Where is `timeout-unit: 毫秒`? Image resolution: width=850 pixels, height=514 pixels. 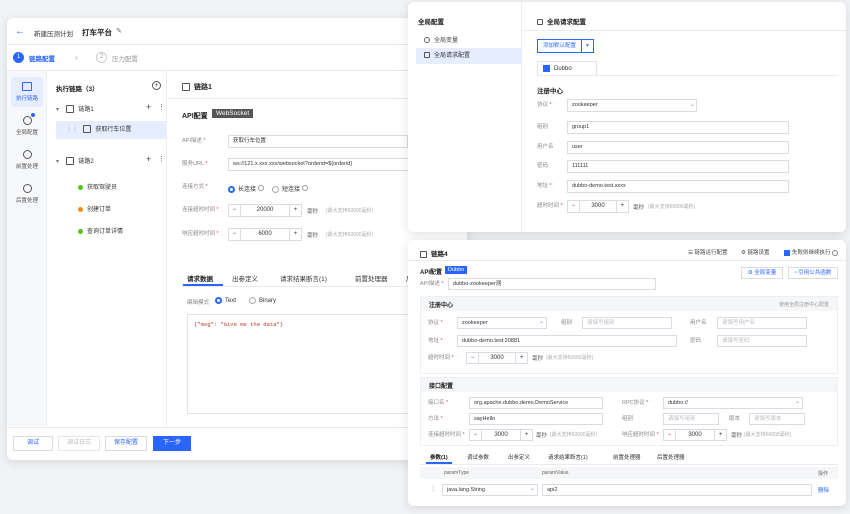 timeout-unit: 毫秒 is located at coordinates (639, 208).